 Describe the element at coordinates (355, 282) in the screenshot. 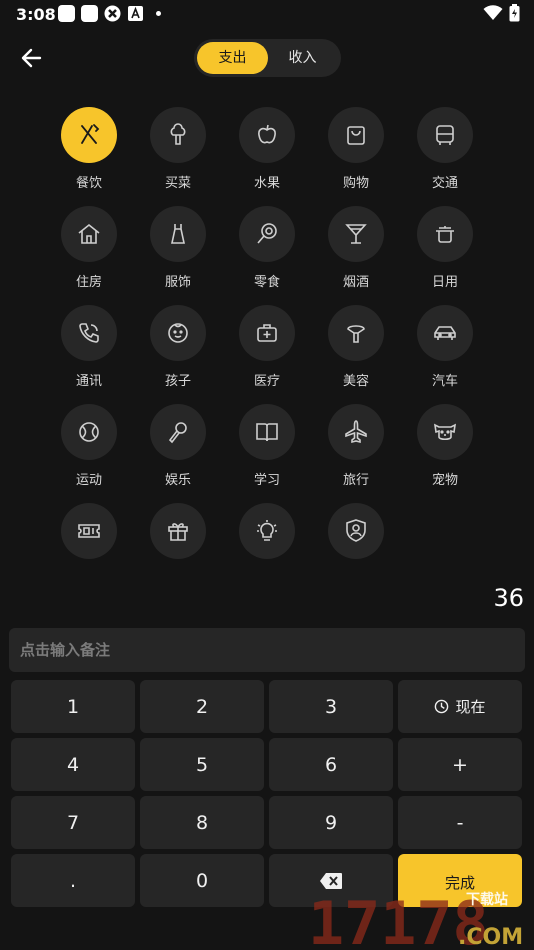

I see `category-label: 烟酒` at that location.